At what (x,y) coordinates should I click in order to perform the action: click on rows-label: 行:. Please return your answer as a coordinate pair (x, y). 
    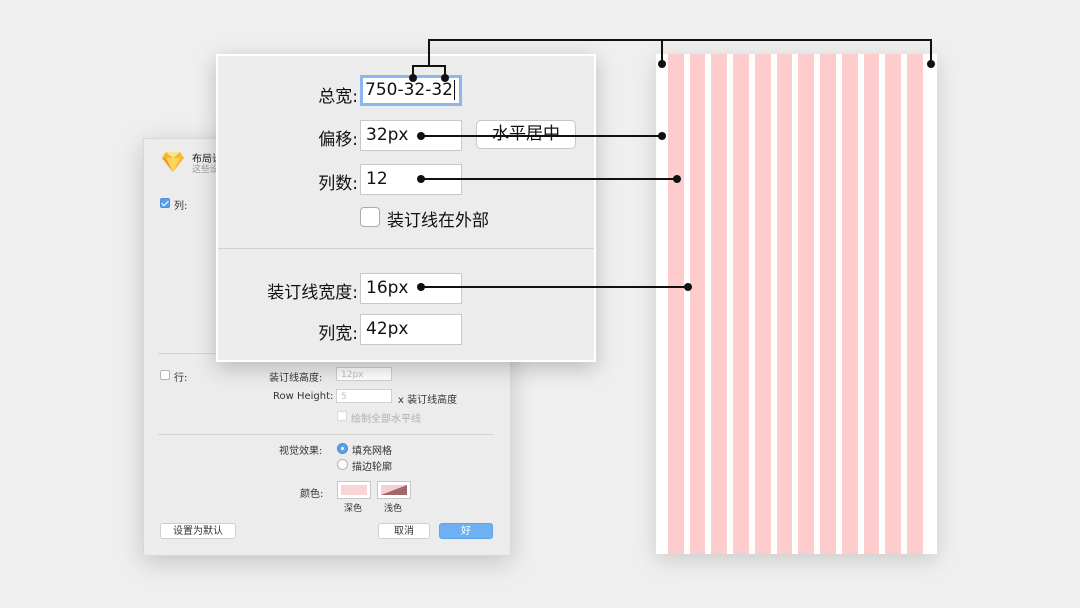
    Looking at the image, I should click on (181, 378).